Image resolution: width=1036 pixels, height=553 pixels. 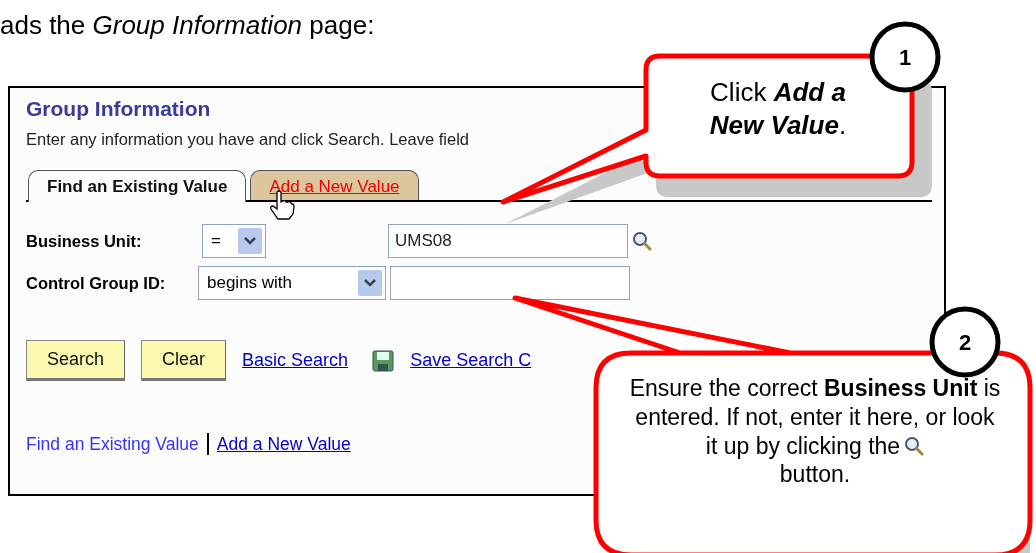 What do you see at coordinates (96, 283) in the screenshot?
I see `field-label: Control Group ID:` at bounding box center [96, 283].